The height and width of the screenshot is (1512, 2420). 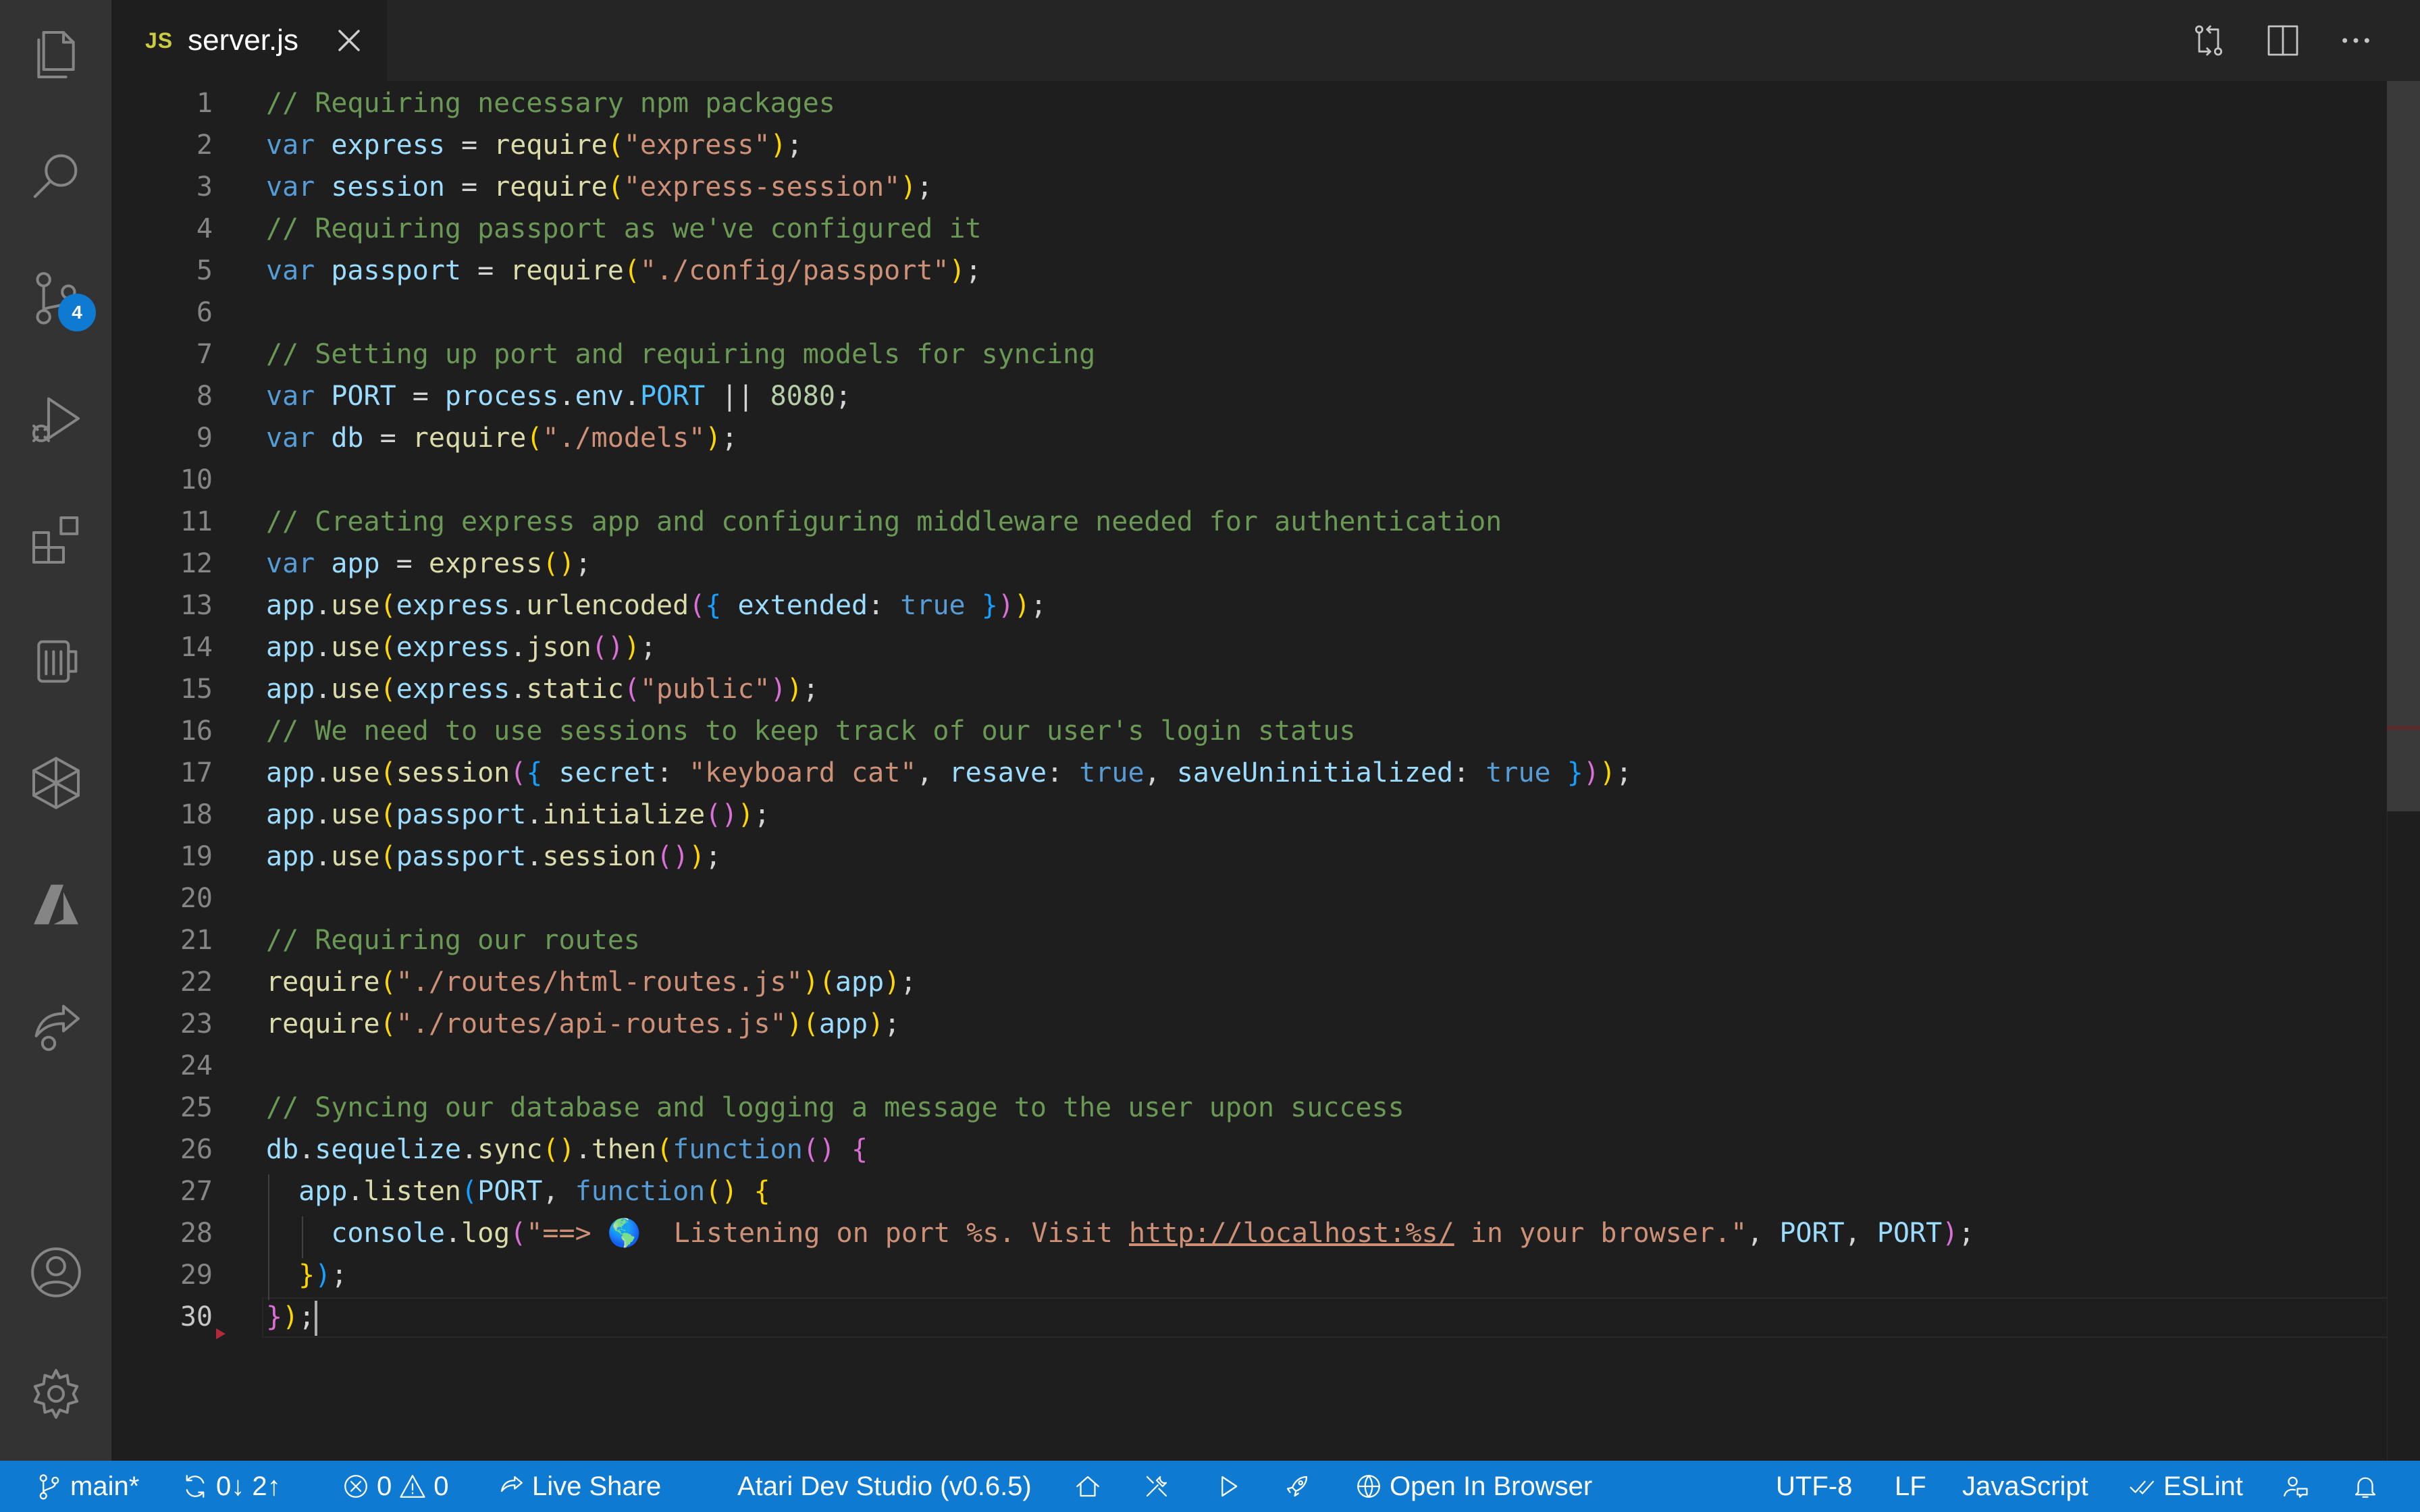 What do you see at coordinates (2283, 40) in the screenshot?
I see `split-editor-icon` at bounding box center [2283, 40].